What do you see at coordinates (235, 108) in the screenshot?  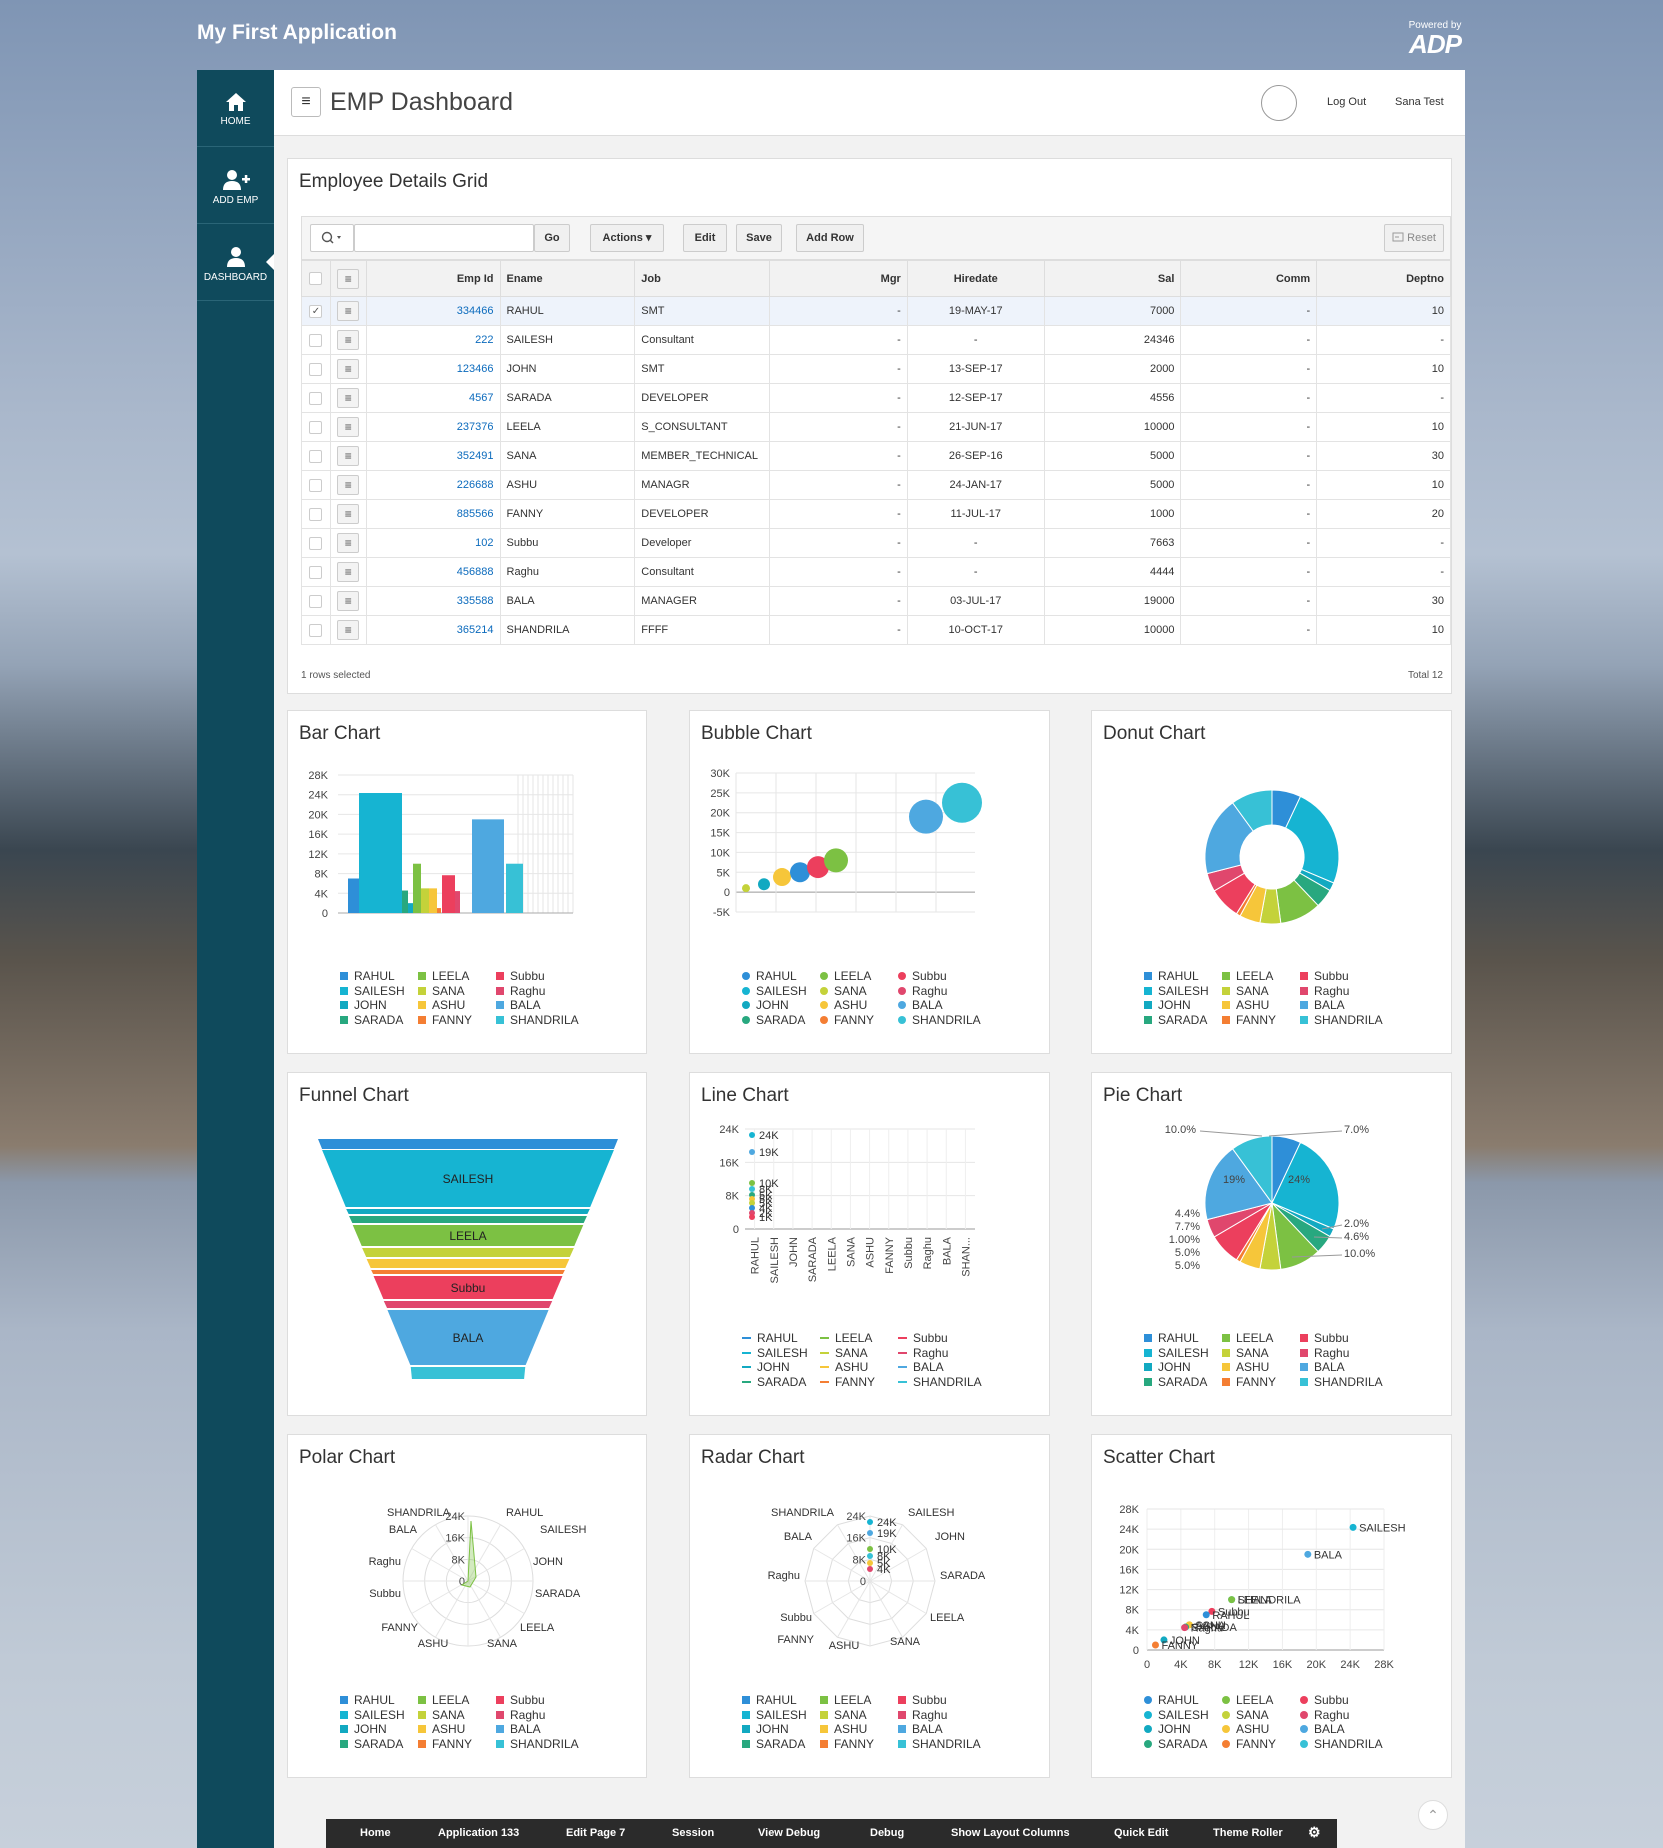 I see `sidebar-item-home: HOME` at bounding box center [235, 108].